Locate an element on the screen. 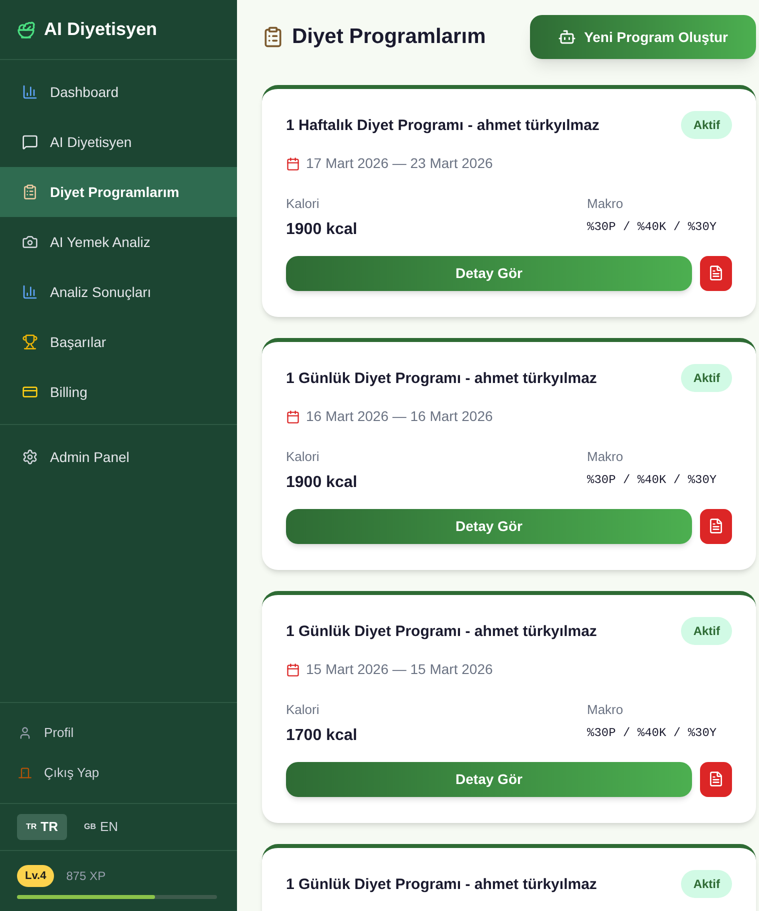 This screenshot has height=911, width=759. flag-code: GB is located at coordinates (90, 826).